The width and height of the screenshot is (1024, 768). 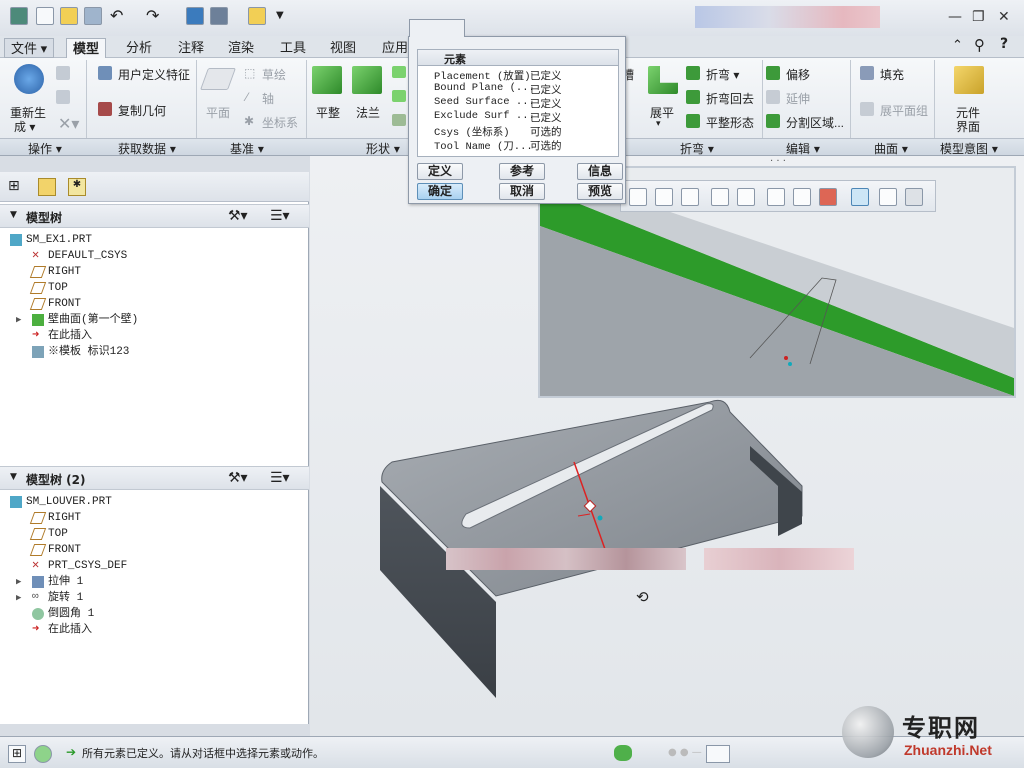 What do you see at coordinates (43, 754) in the screenshot?
I see `browser-toggle-icon` at bounding box center [43, 754].